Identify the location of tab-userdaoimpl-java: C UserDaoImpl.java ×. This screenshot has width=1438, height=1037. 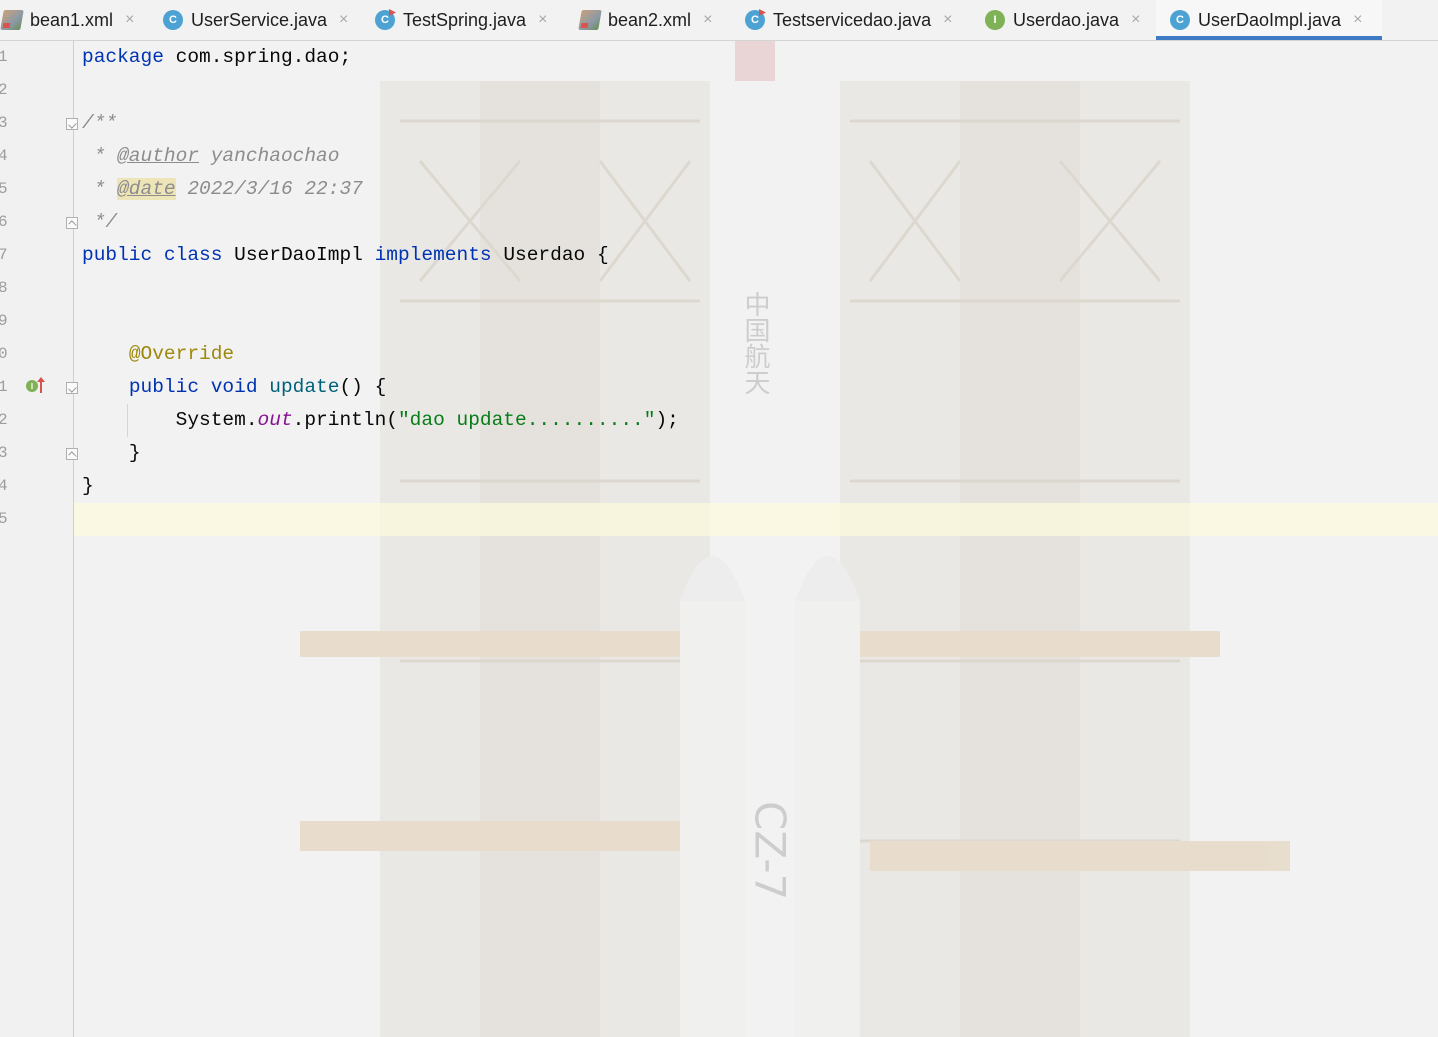
(1269, 20).